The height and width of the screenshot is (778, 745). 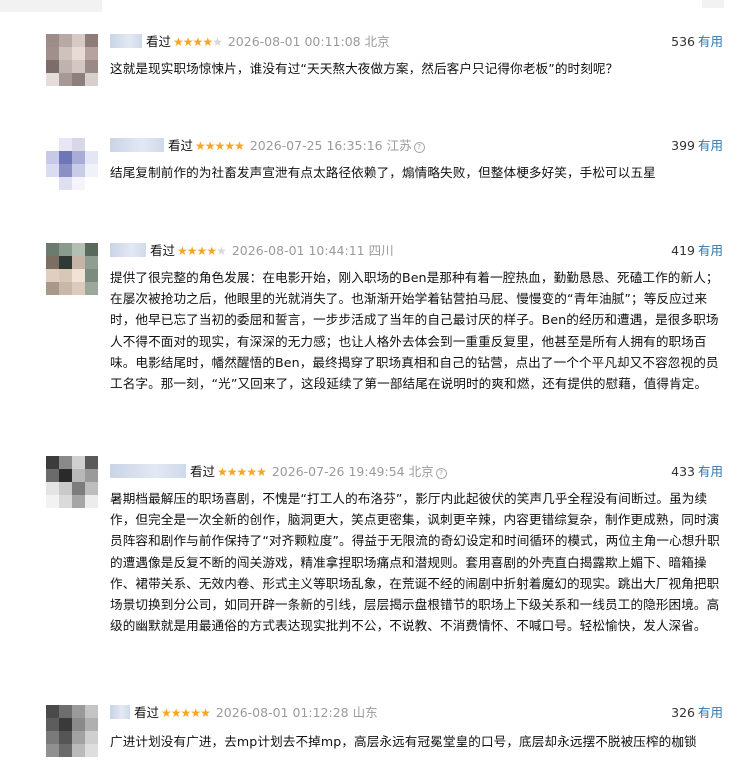 I want to click on top-divider-left, so click(x=51, y=6).